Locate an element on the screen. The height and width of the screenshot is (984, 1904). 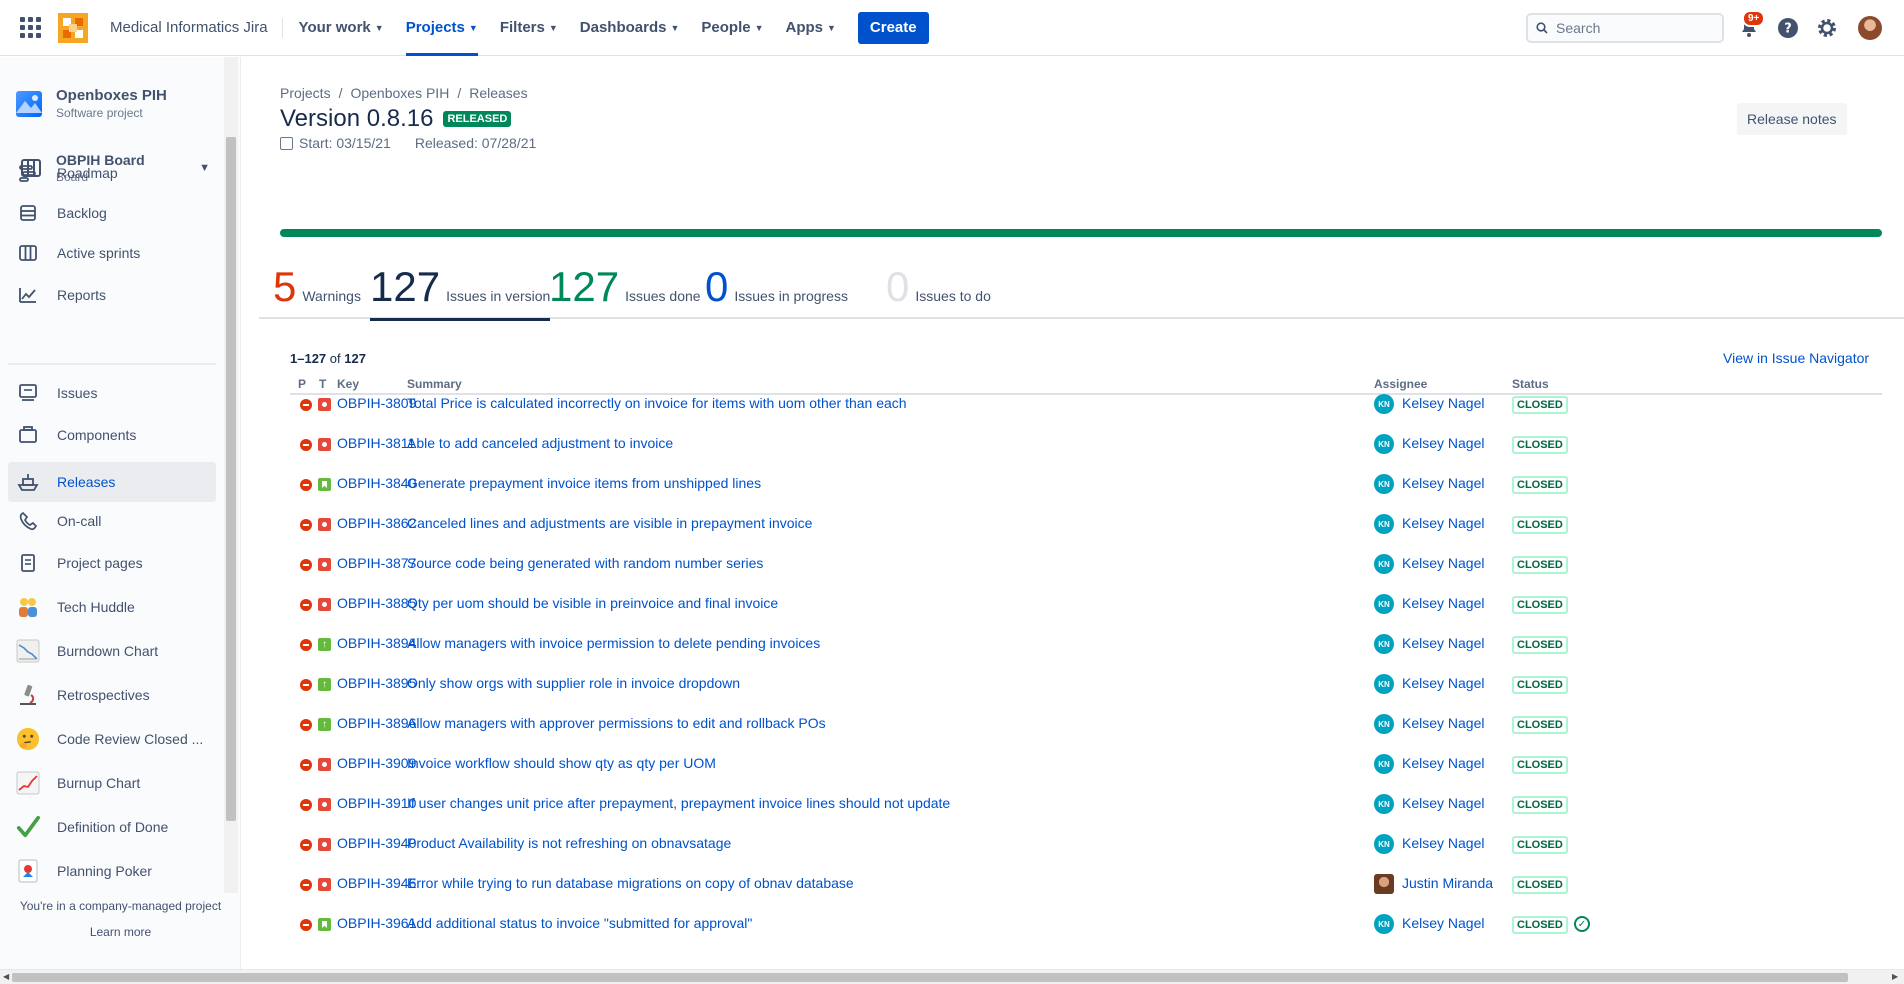
sidebar-item-burndown-chart: Burndown Chart is located at coordinates (112, 651).